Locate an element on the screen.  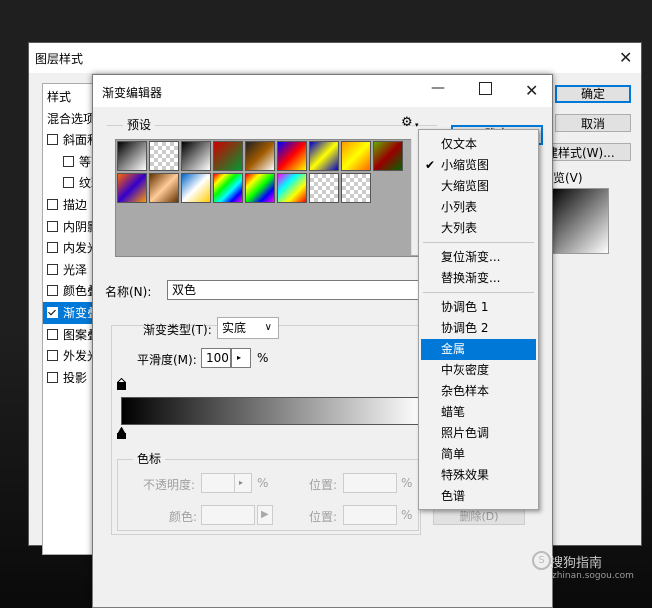
gradient-type-select: 实底 ∨ is located at coordinates (248, 328).